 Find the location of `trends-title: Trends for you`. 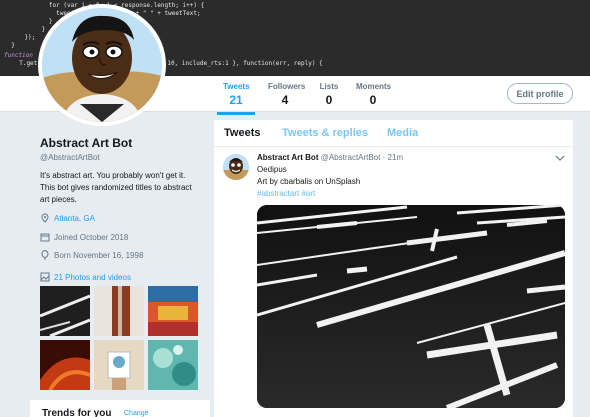

trends-title: Trends for you is located at coordinates (77, 412).